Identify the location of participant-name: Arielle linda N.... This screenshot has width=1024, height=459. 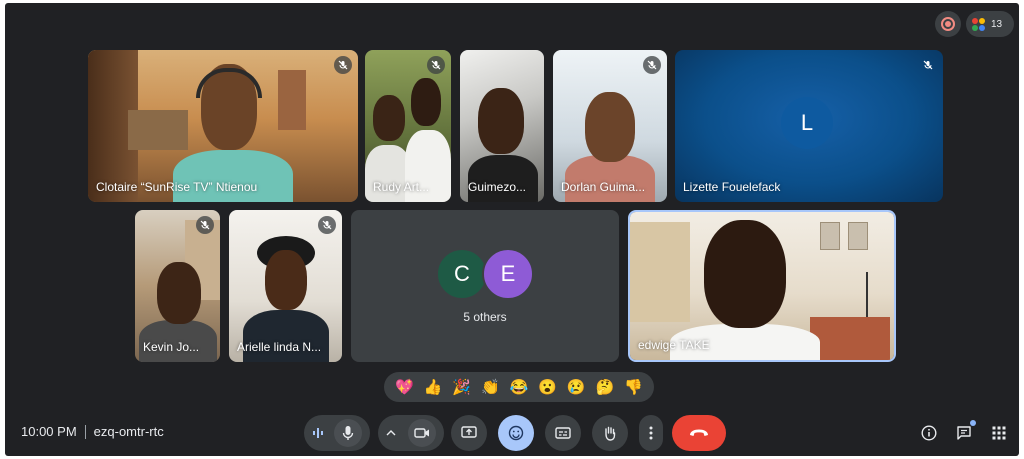
(279, 347).